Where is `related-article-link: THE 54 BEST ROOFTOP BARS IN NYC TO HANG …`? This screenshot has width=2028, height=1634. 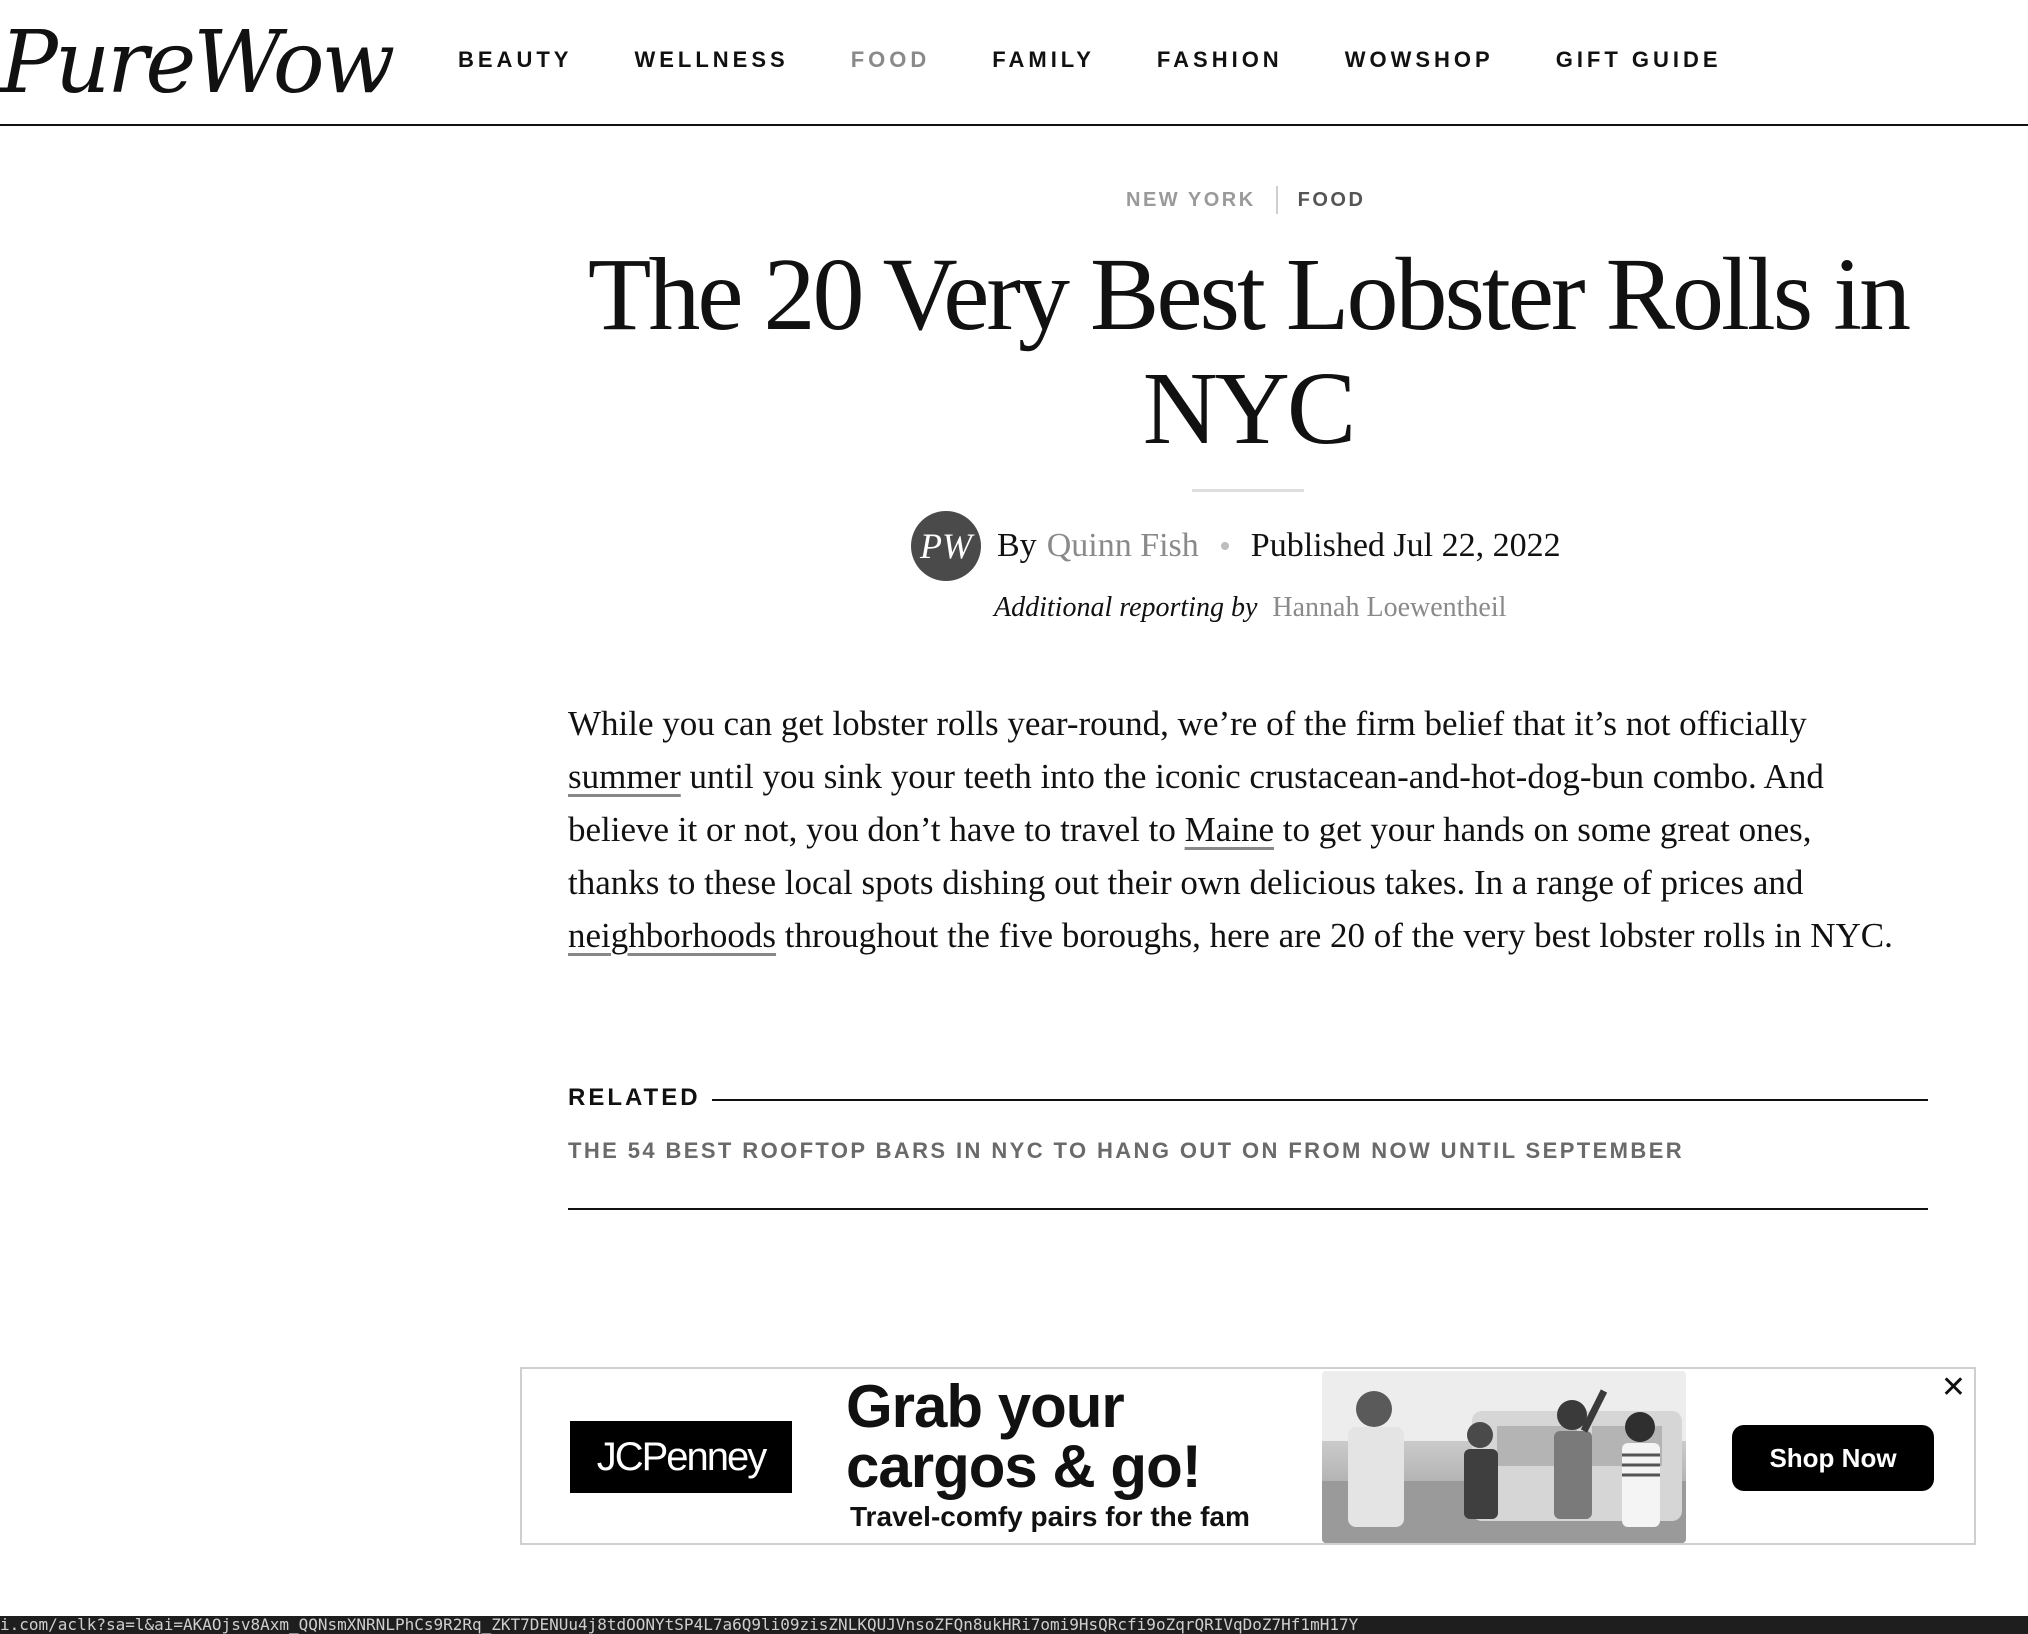
related-article-link: THE 54 BEST ROOFTOP BARS IN NYC TO HANG … is located at coordinates (1126, 1151).